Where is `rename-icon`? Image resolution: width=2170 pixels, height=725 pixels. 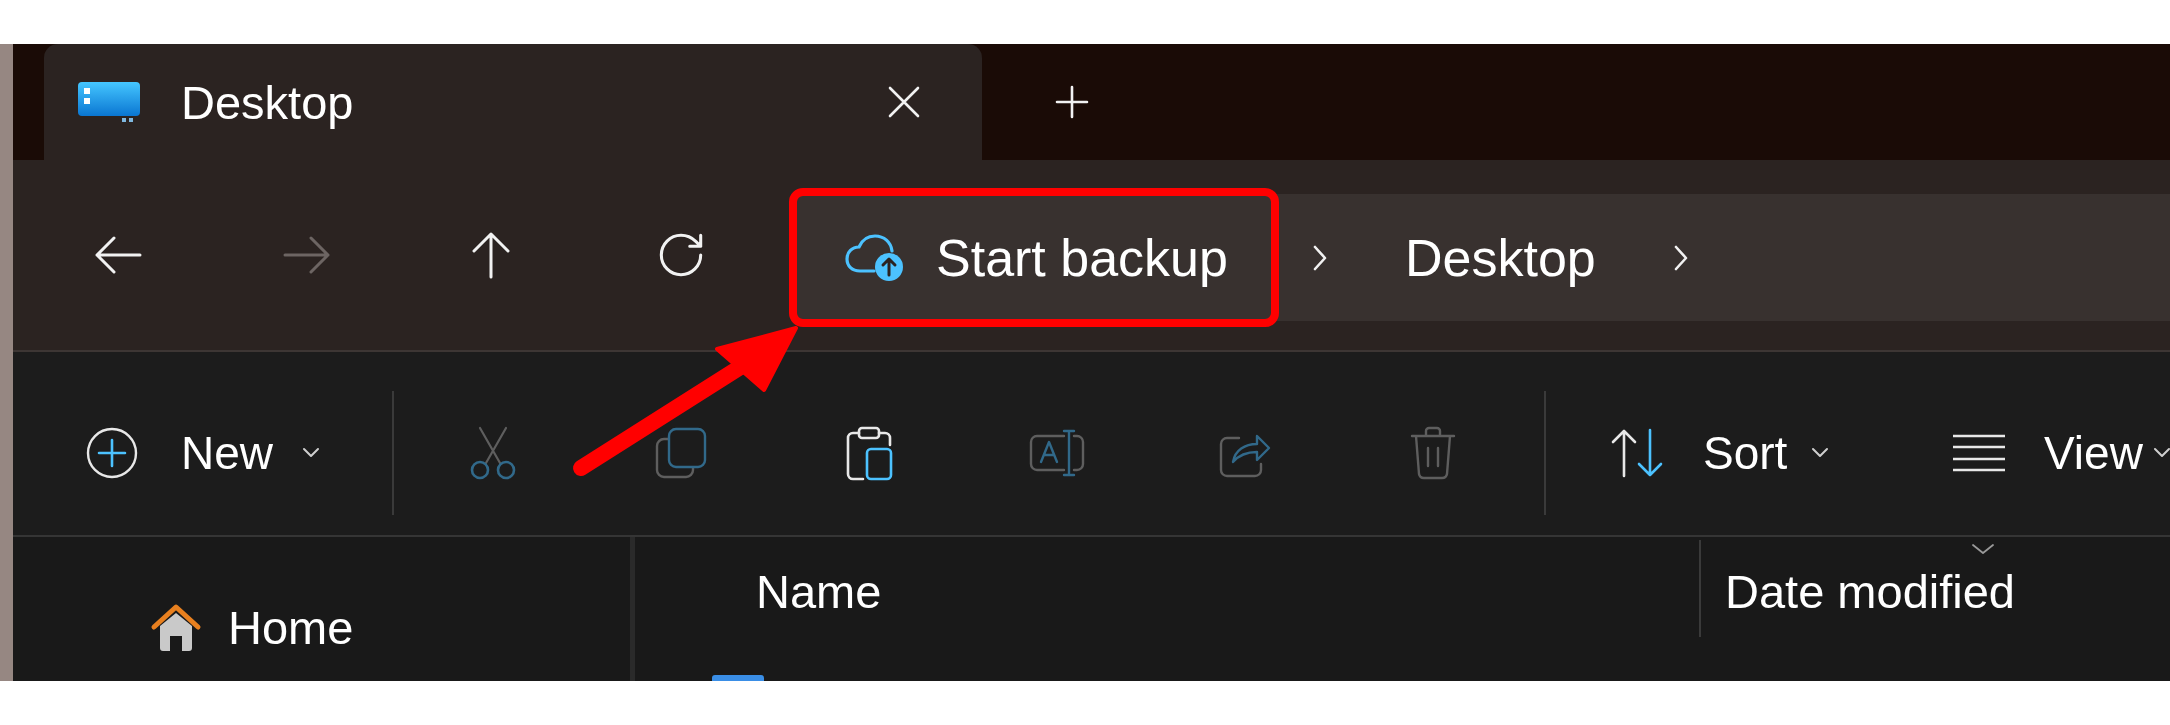 rename-icon is located at coordinates (1057, 452).